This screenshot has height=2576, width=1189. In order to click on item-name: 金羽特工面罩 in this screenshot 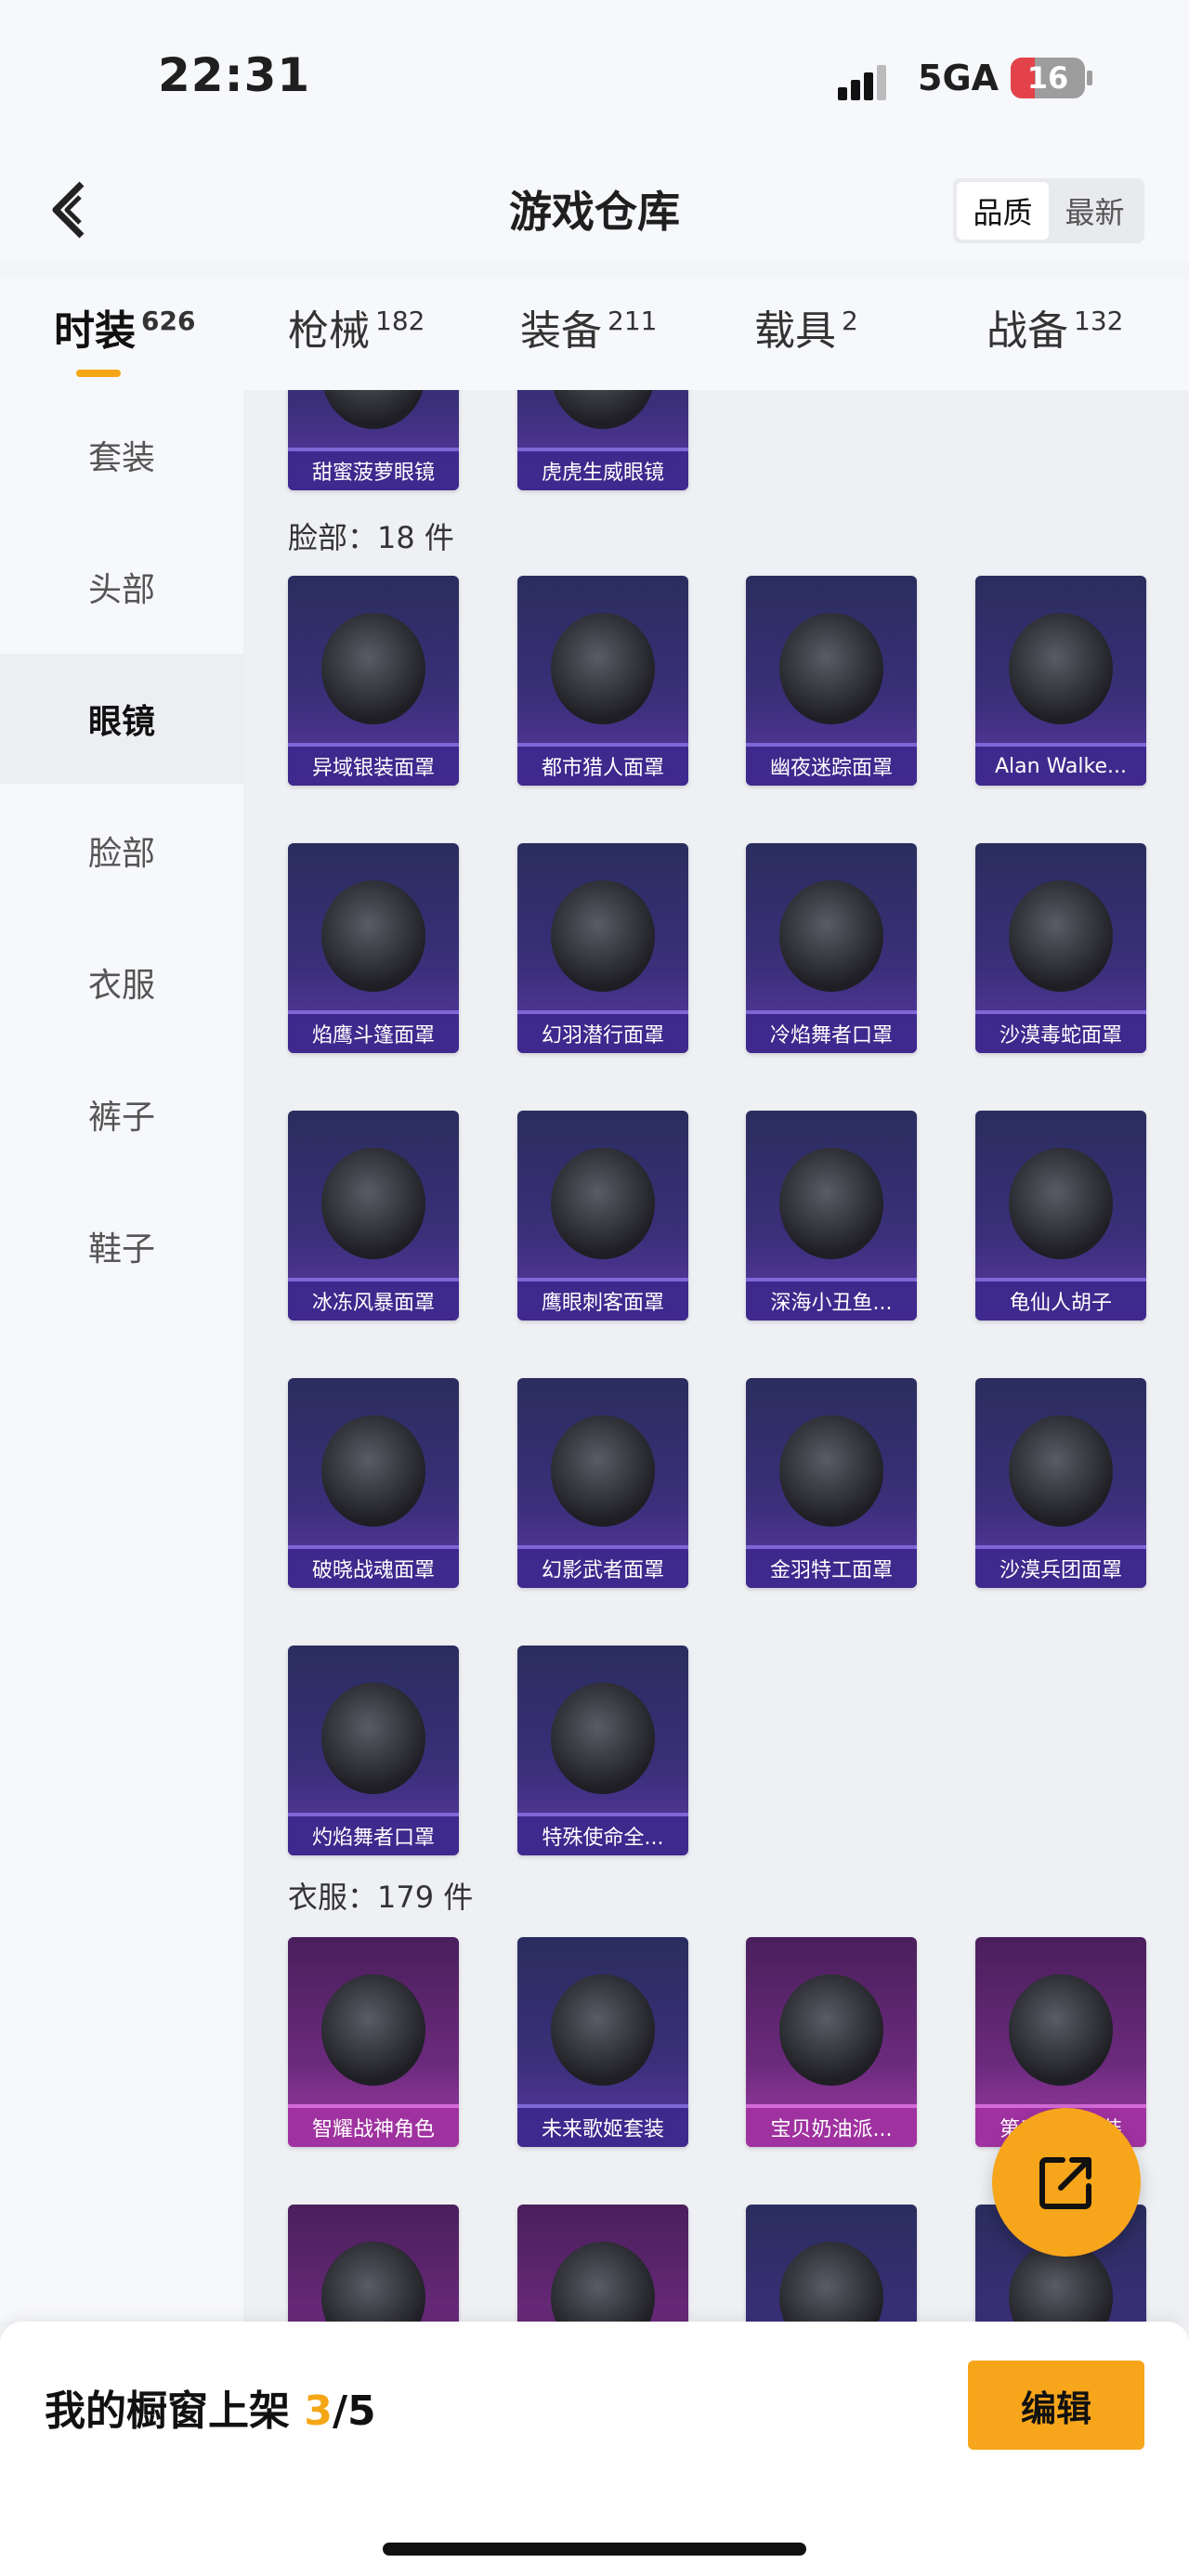, I will do `click(831, 1569)`.